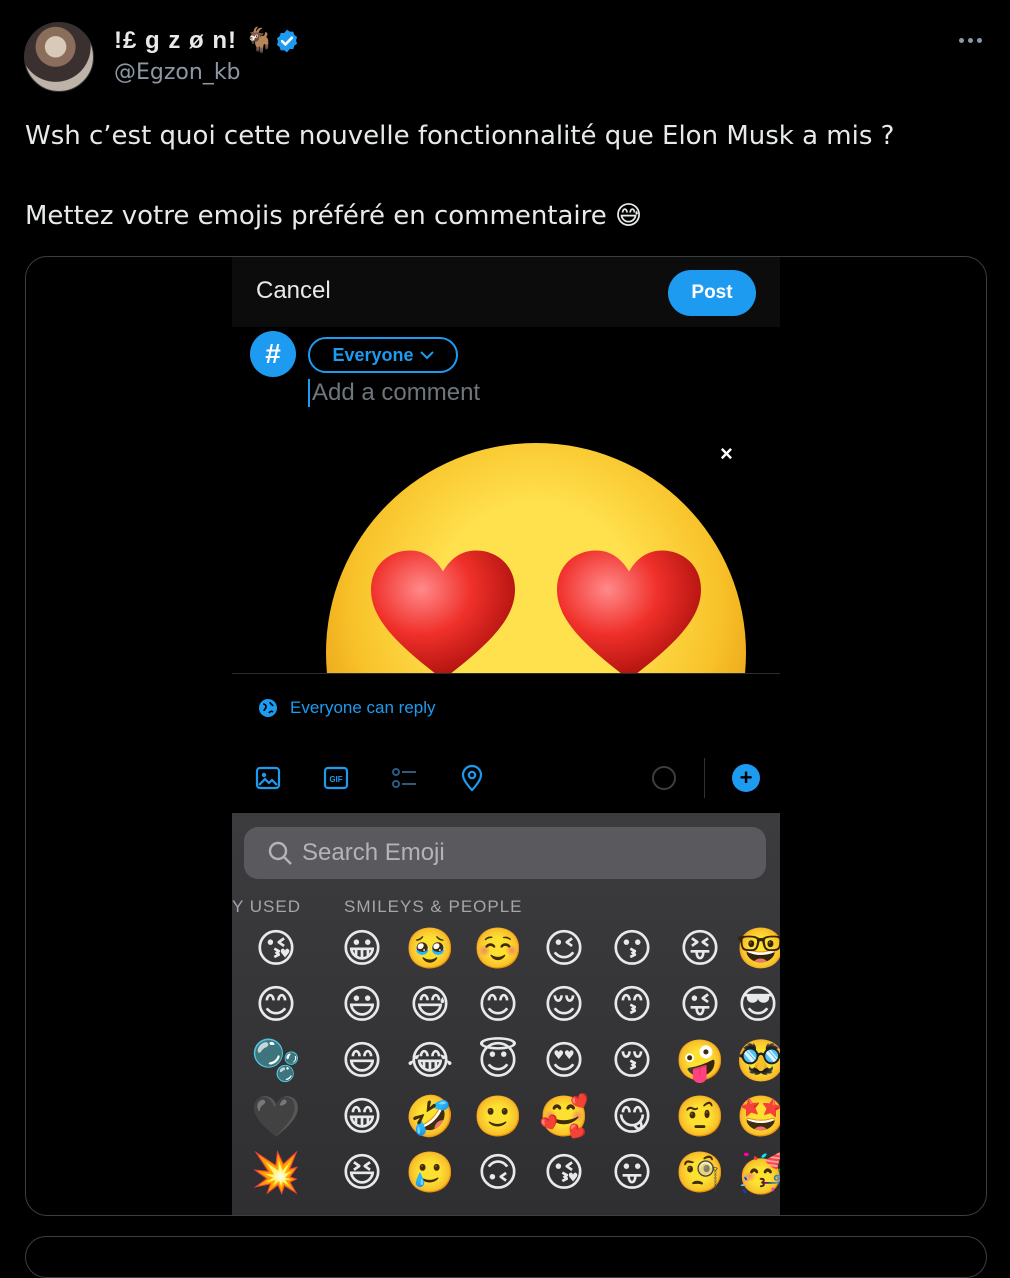 This screenshot has width=1010, height=1278. I want to click on emoji-key: 🥸, so click(758, 1061).